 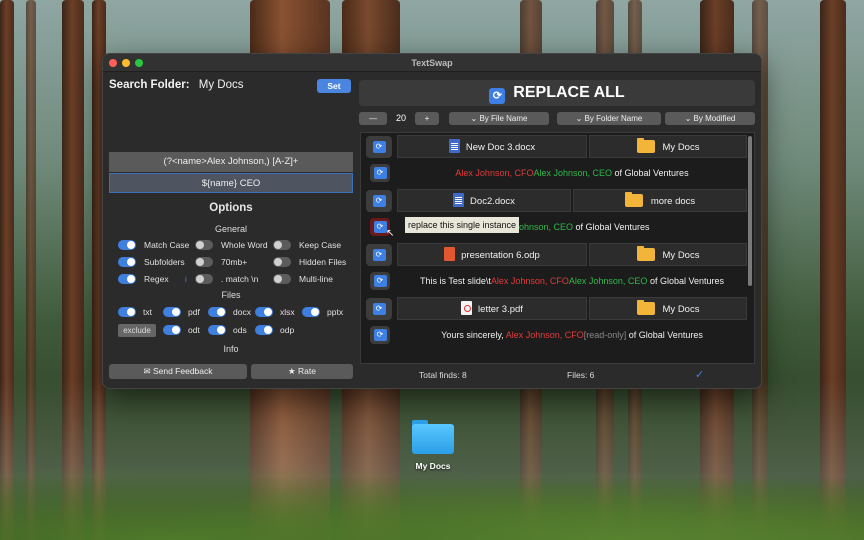 I want to click on desktop-folder-icon, so click(x=433, y=436).